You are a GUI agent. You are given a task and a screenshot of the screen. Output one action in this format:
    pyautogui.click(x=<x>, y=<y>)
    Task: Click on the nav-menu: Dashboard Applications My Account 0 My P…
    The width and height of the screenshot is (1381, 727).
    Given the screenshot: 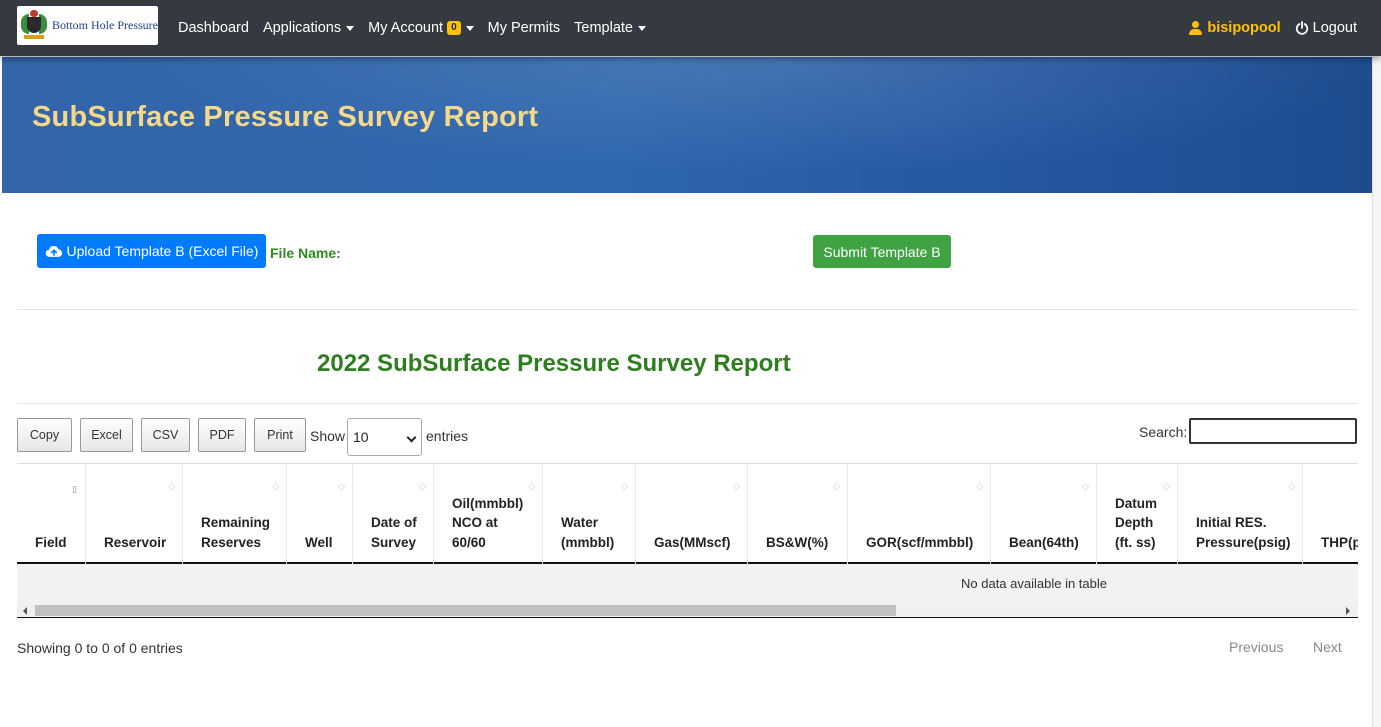 What is the action you would take?
    pyautogui.click(x=412, y=28)
    